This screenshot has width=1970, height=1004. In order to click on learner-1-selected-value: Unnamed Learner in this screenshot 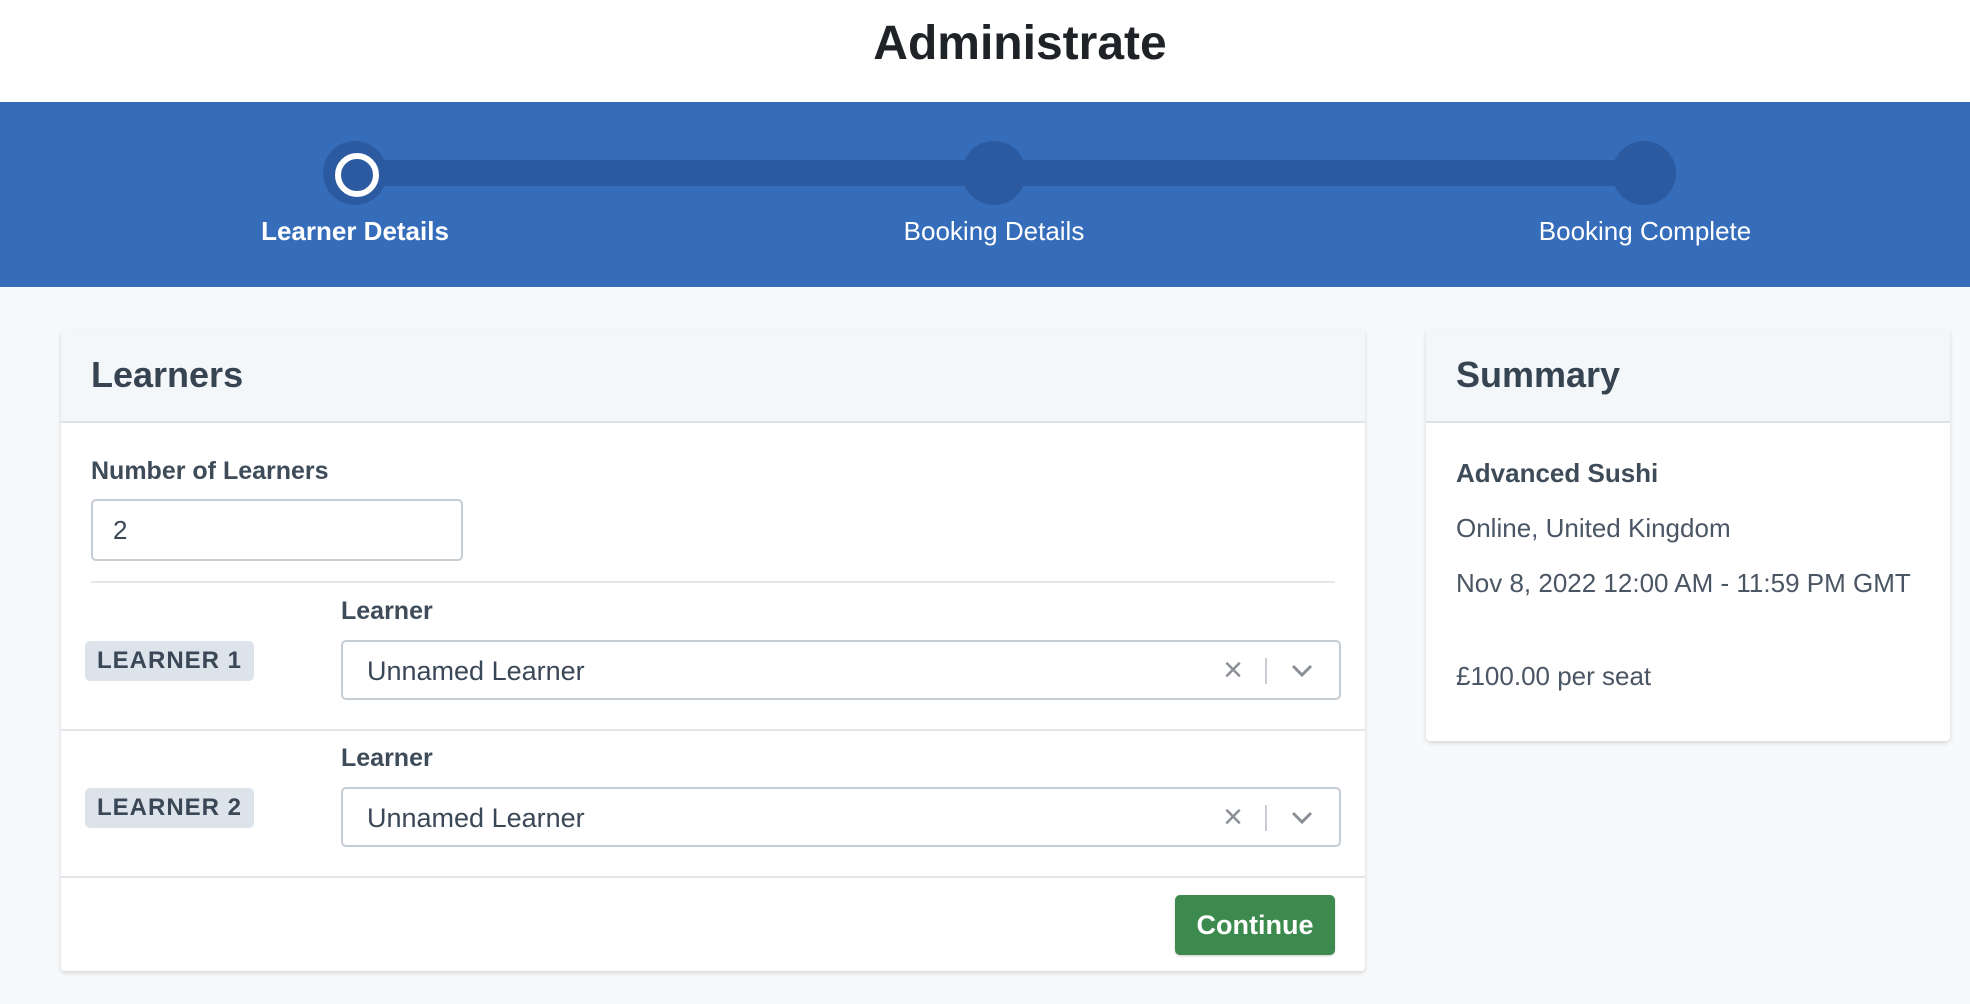, I will do `click(476, 671)`.